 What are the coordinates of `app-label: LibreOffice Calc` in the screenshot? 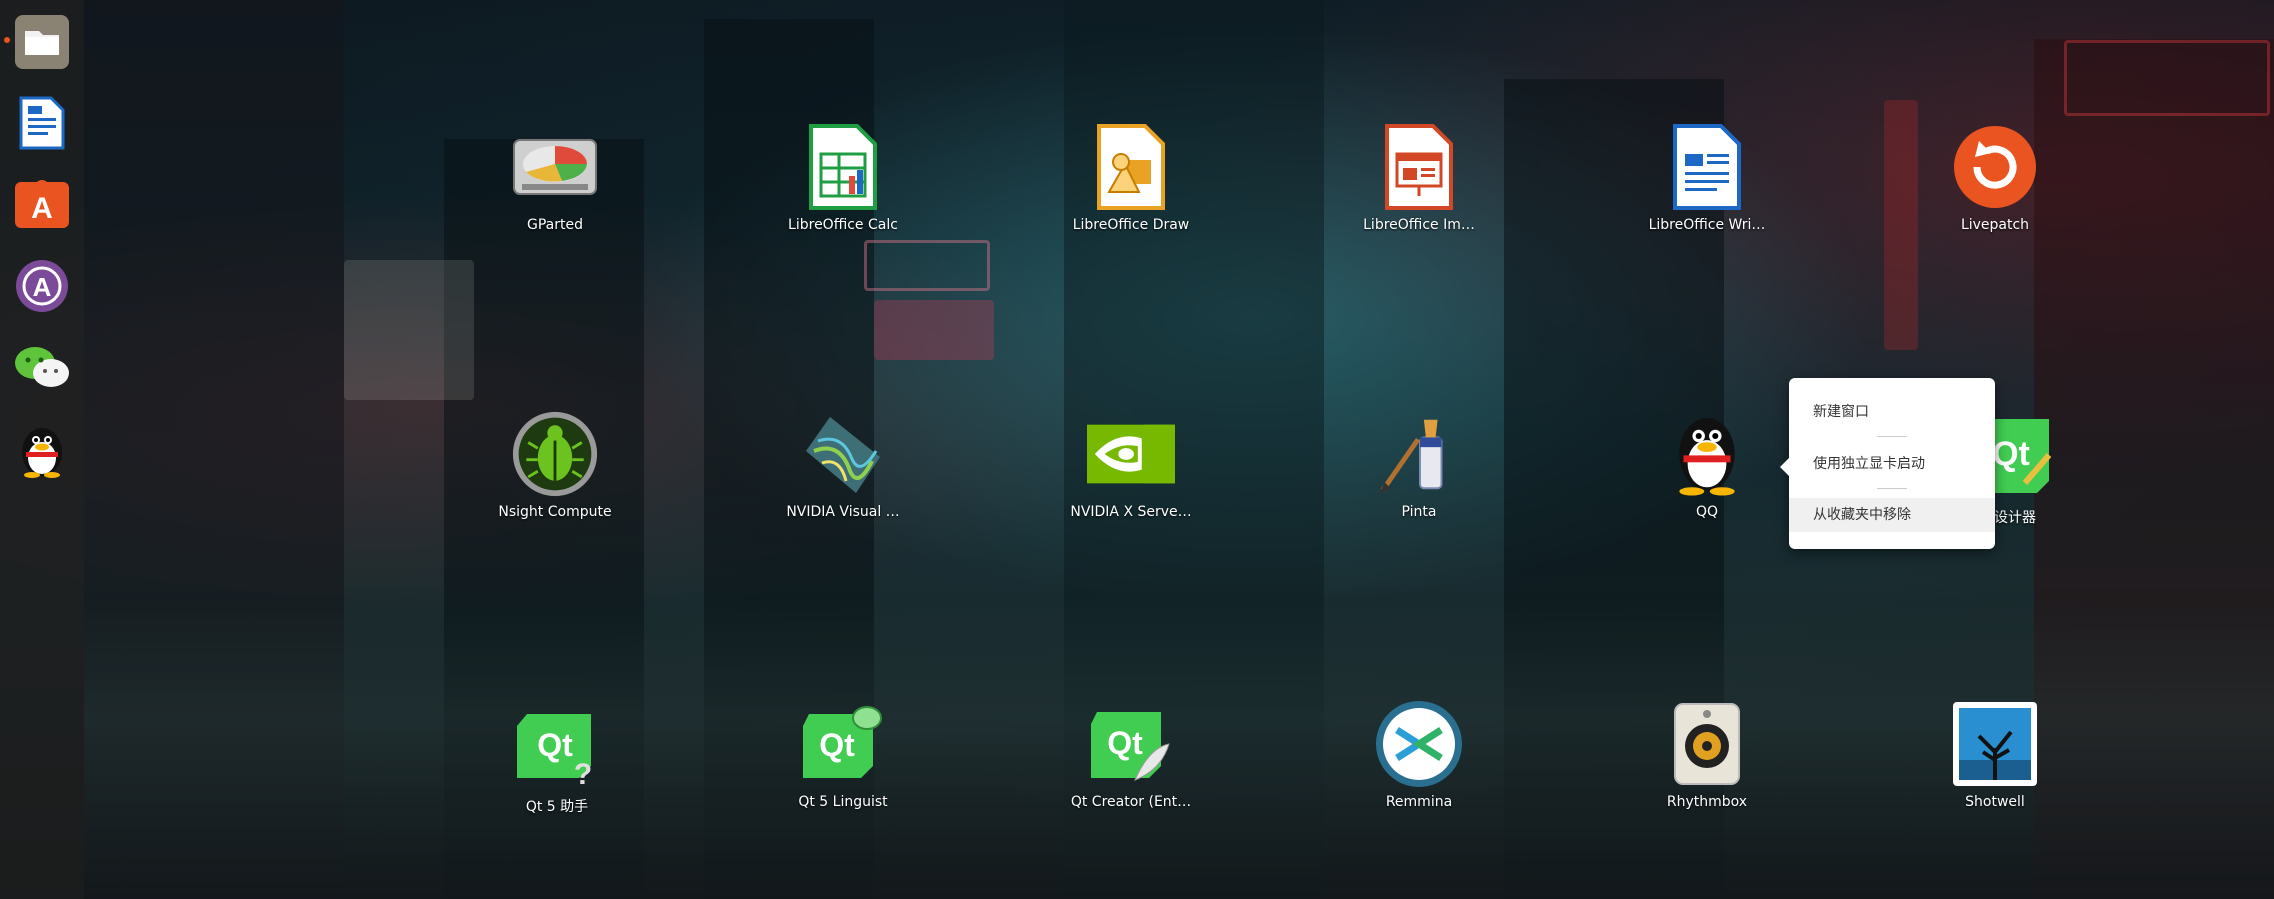 It's located at (843, 225).